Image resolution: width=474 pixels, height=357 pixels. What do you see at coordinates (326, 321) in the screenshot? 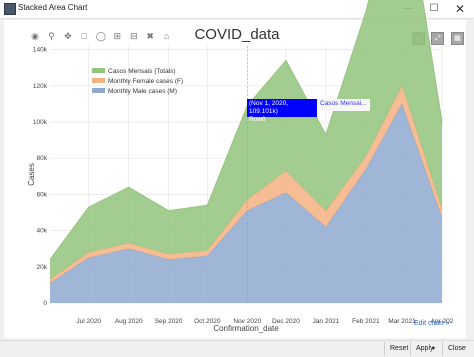
I see `x-tick-label: Jan 2021` at bounding box center [326, 321].